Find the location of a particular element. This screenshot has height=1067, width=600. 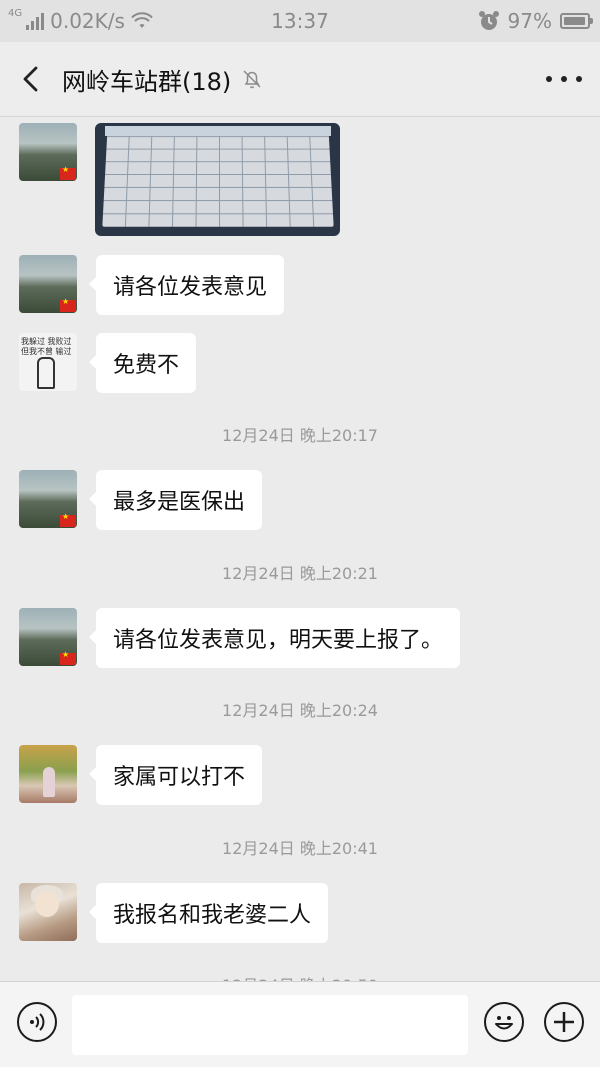

chat-title: 网岭车站群(18) is located at coordinates (147, 81).